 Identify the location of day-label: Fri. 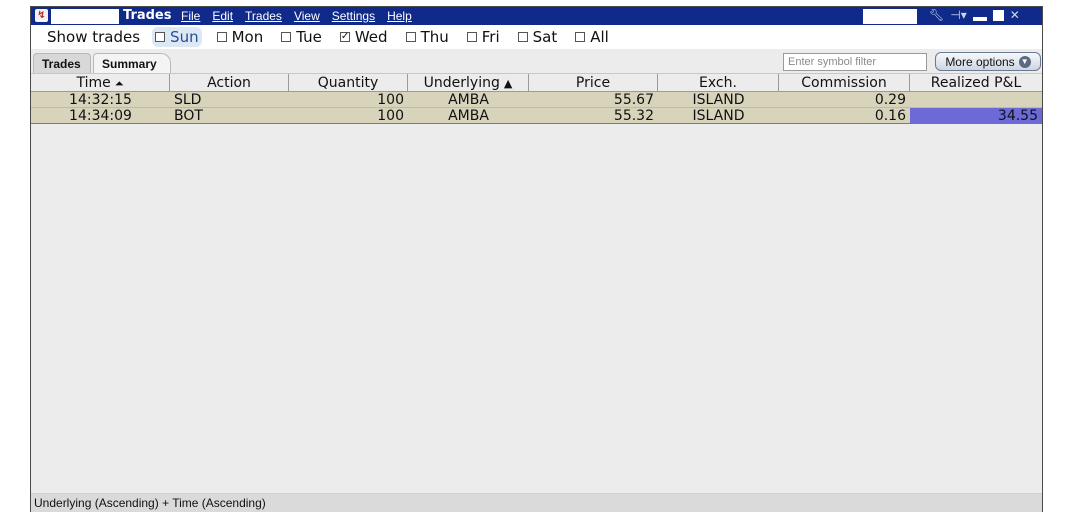
(490, 37).